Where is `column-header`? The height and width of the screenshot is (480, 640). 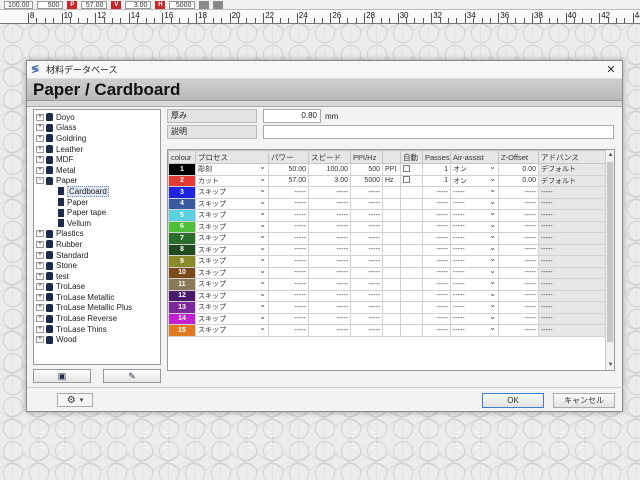 column-header is located at coordinates (391, 157).